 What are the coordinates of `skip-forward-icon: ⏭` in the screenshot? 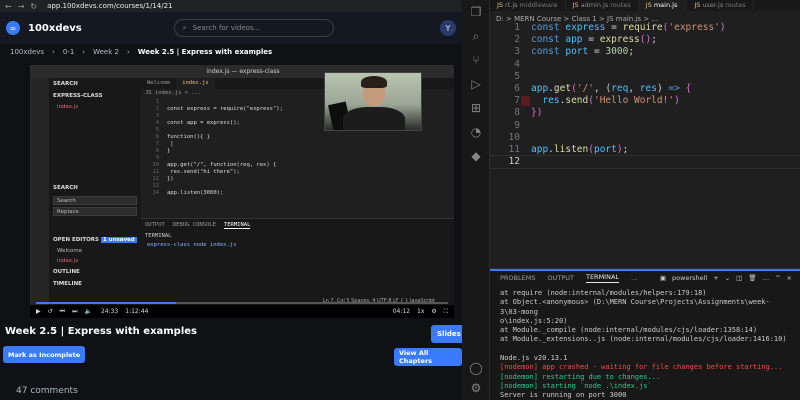 It's located at (74, 312).